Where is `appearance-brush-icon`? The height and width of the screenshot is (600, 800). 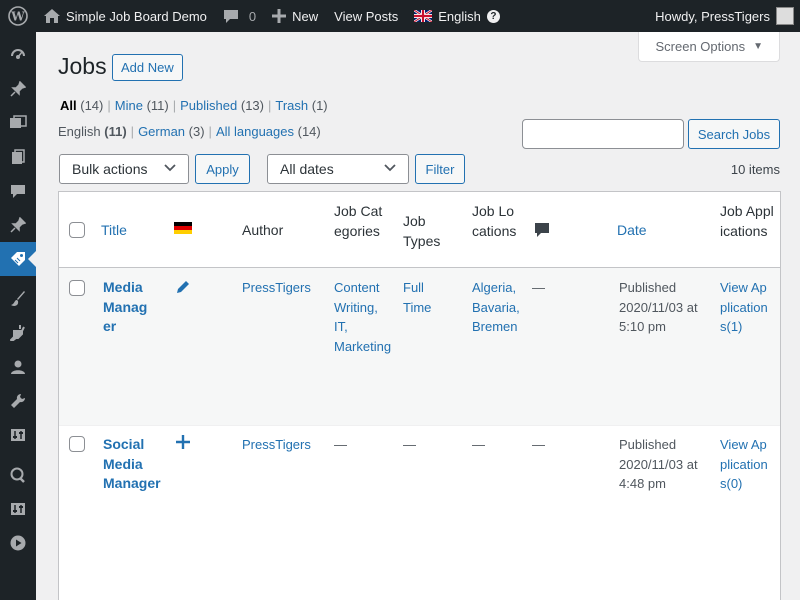 appearance-brush-icon is located at coordinates (18, 299).